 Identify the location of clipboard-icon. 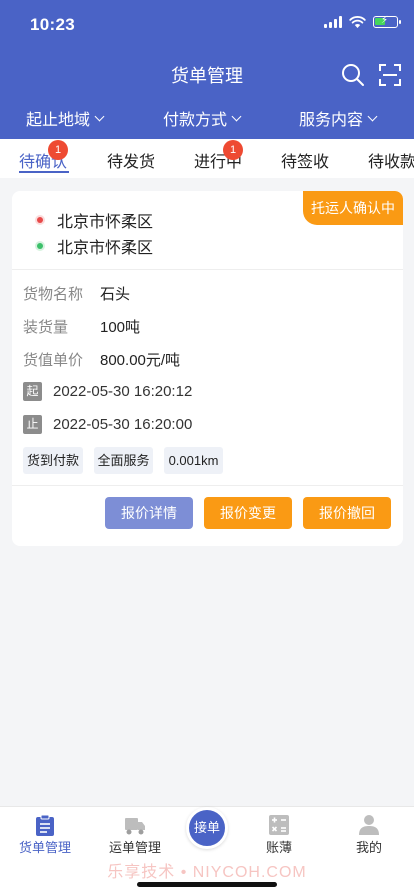
(45, 825).